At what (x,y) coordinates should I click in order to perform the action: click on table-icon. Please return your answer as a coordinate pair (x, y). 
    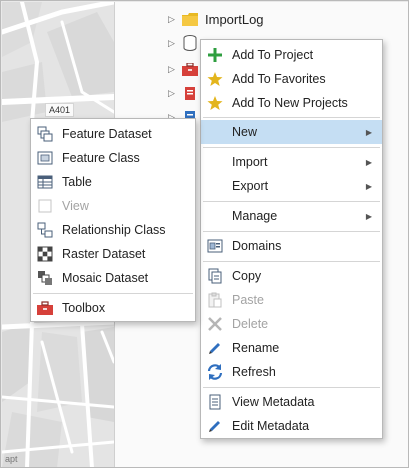
    Looking at the image, I should click on (45, 182).